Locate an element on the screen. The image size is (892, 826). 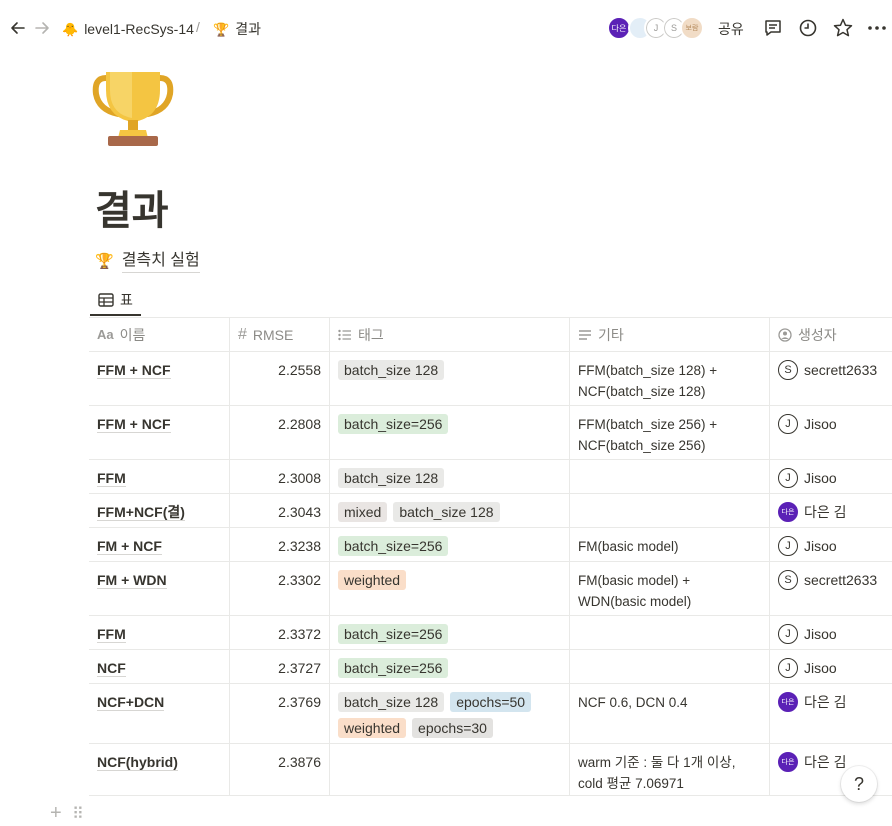
sub-page-link: 🏆 결측치 실험 is located at coordinates (147, 261).